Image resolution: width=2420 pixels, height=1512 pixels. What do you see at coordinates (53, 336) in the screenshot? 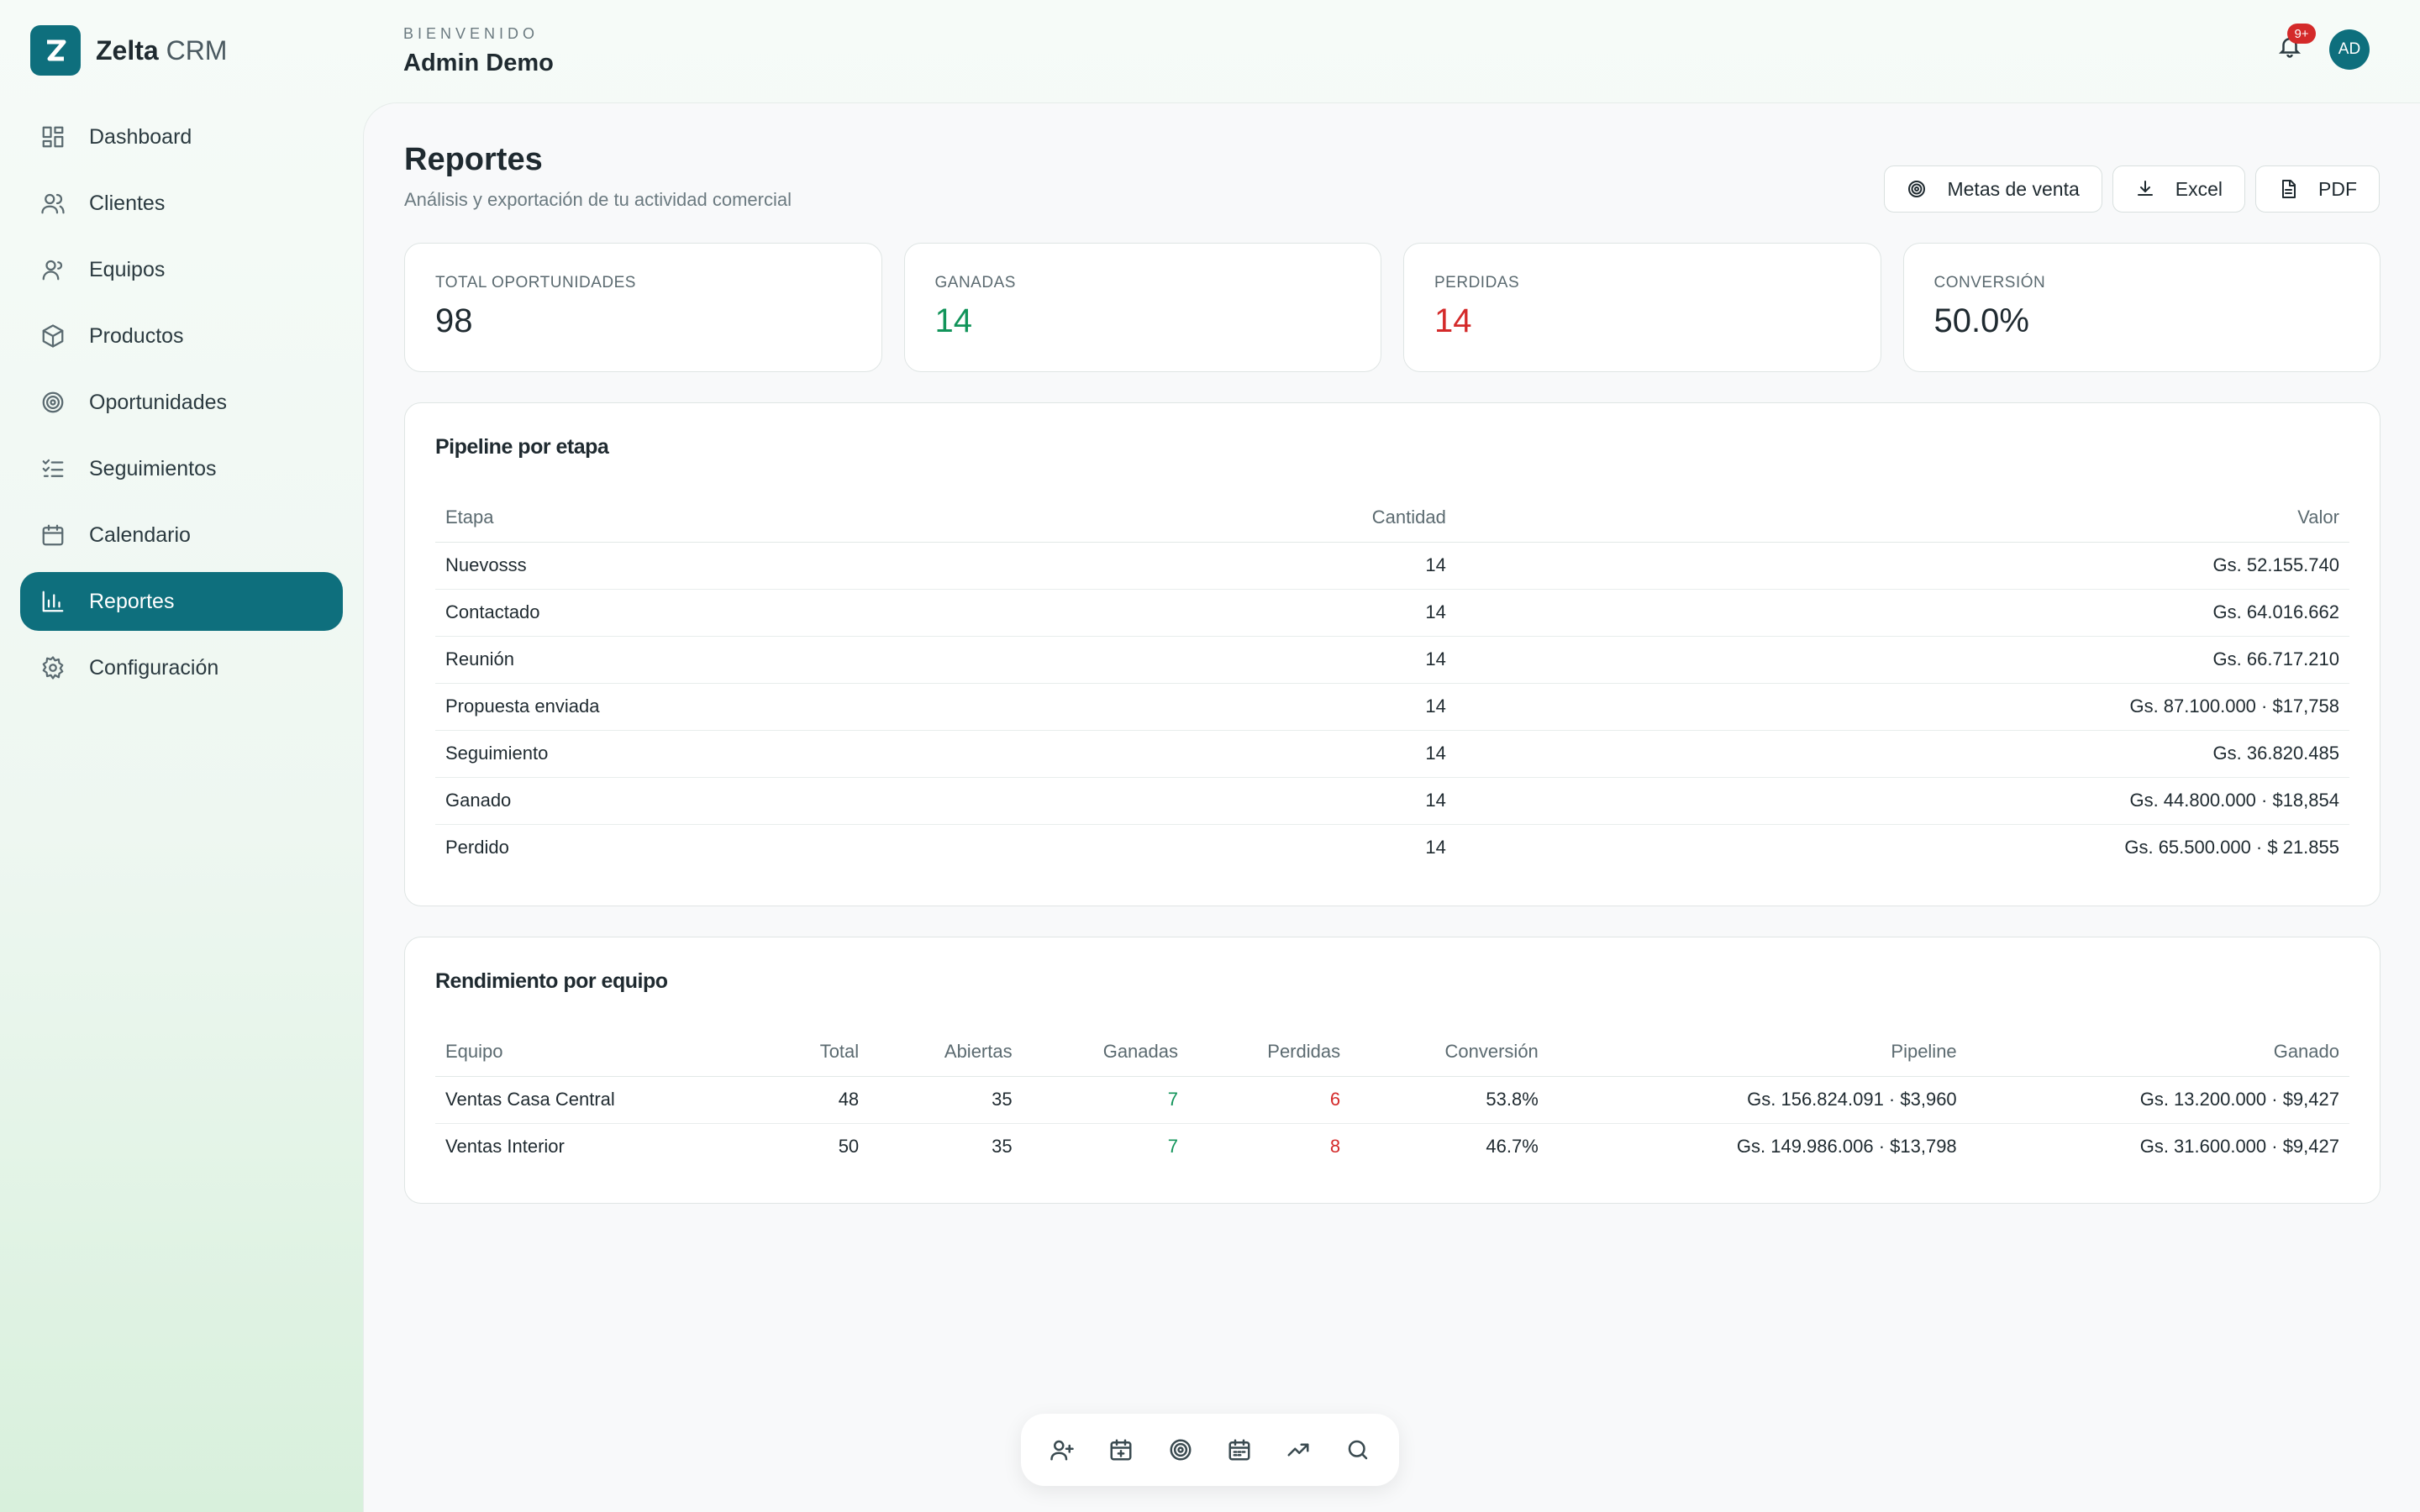
I see `box-icon` at bounding box center [53, 336].